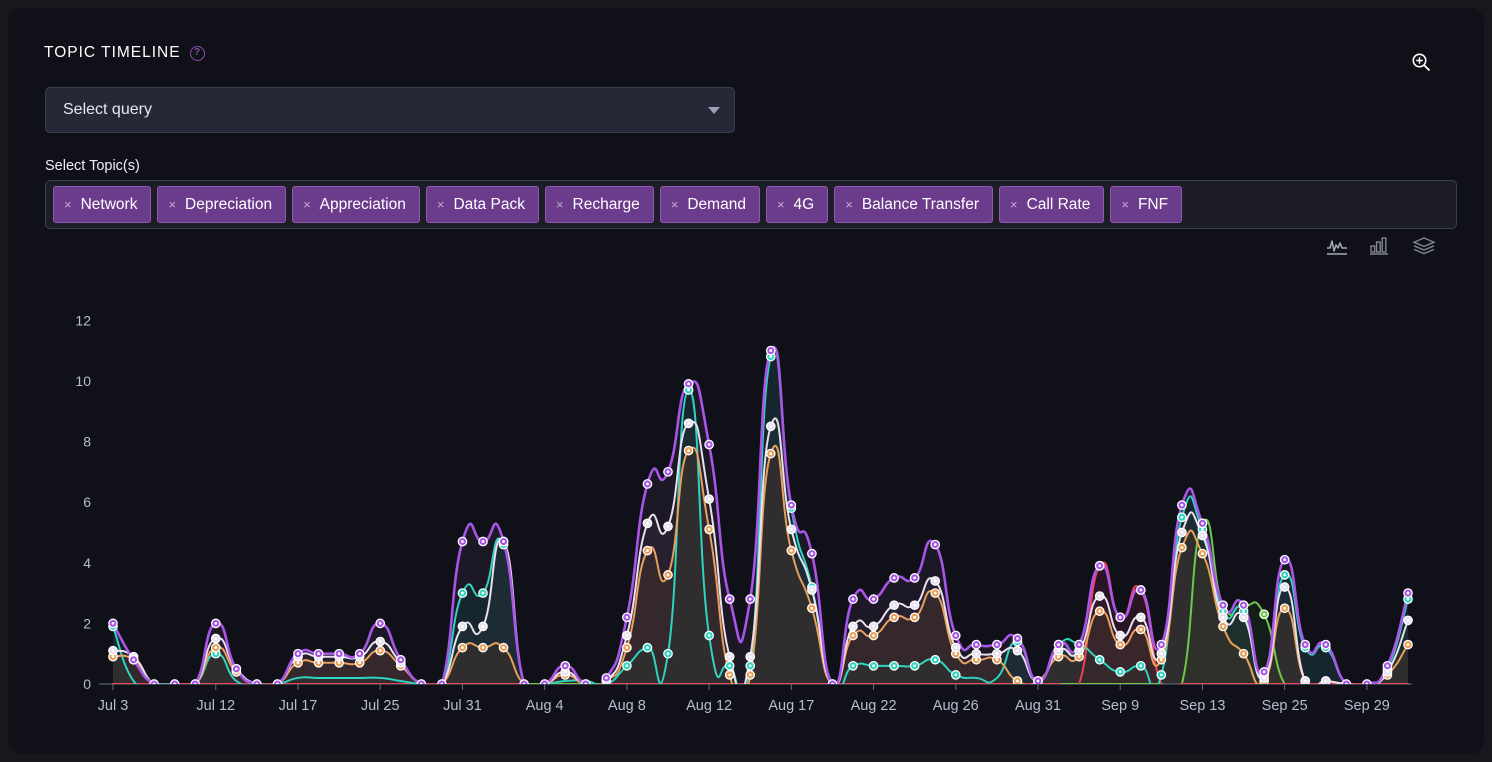  I want to click on topic-tag: × Demand, so click(709, 204).